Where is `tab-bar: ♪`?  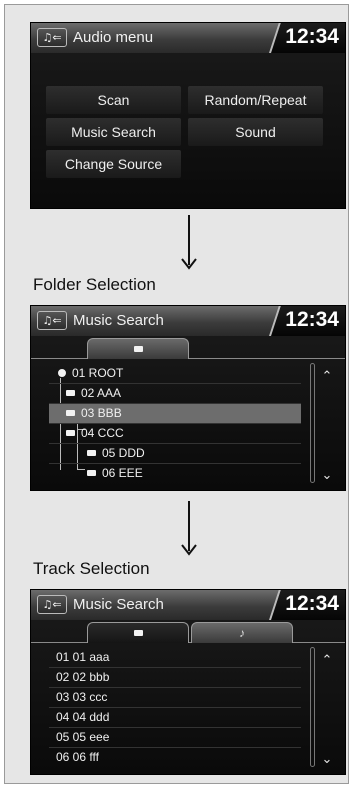 tab-bar: ♪ is located at coordinates (188, 632).